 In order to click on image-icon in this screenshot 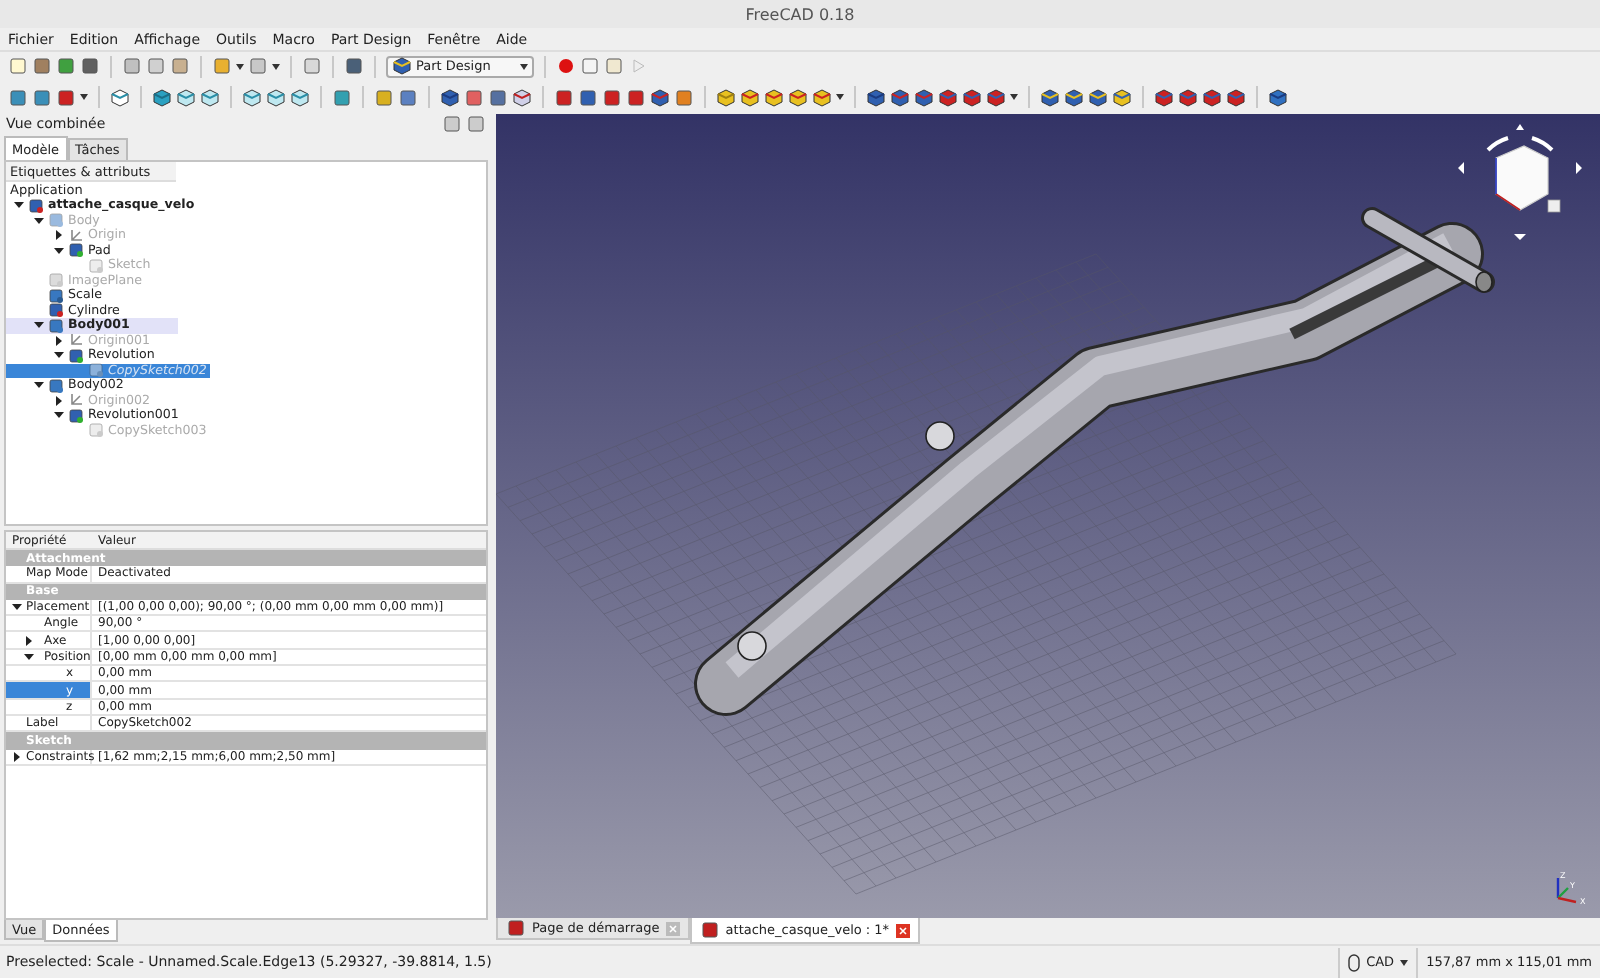, I will do `click(56, 280)`.